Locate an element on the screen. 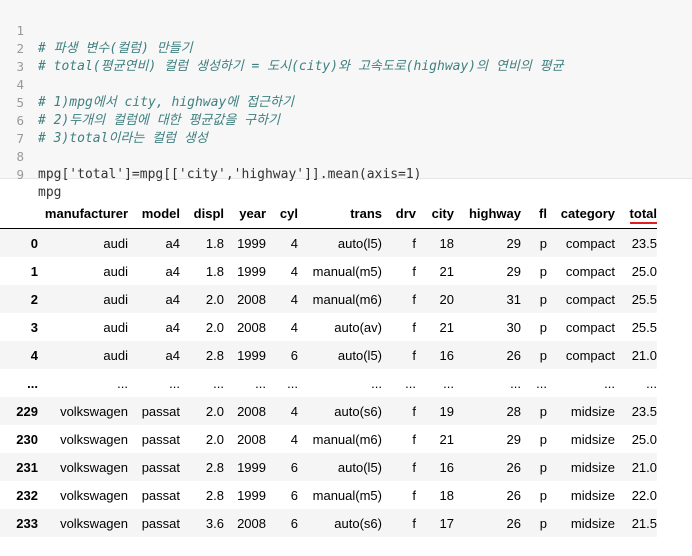  code-line-5: 5 # 2)두개의 컬럼에 대한 평균값을 구하기 is located at coordinates (346, 102).